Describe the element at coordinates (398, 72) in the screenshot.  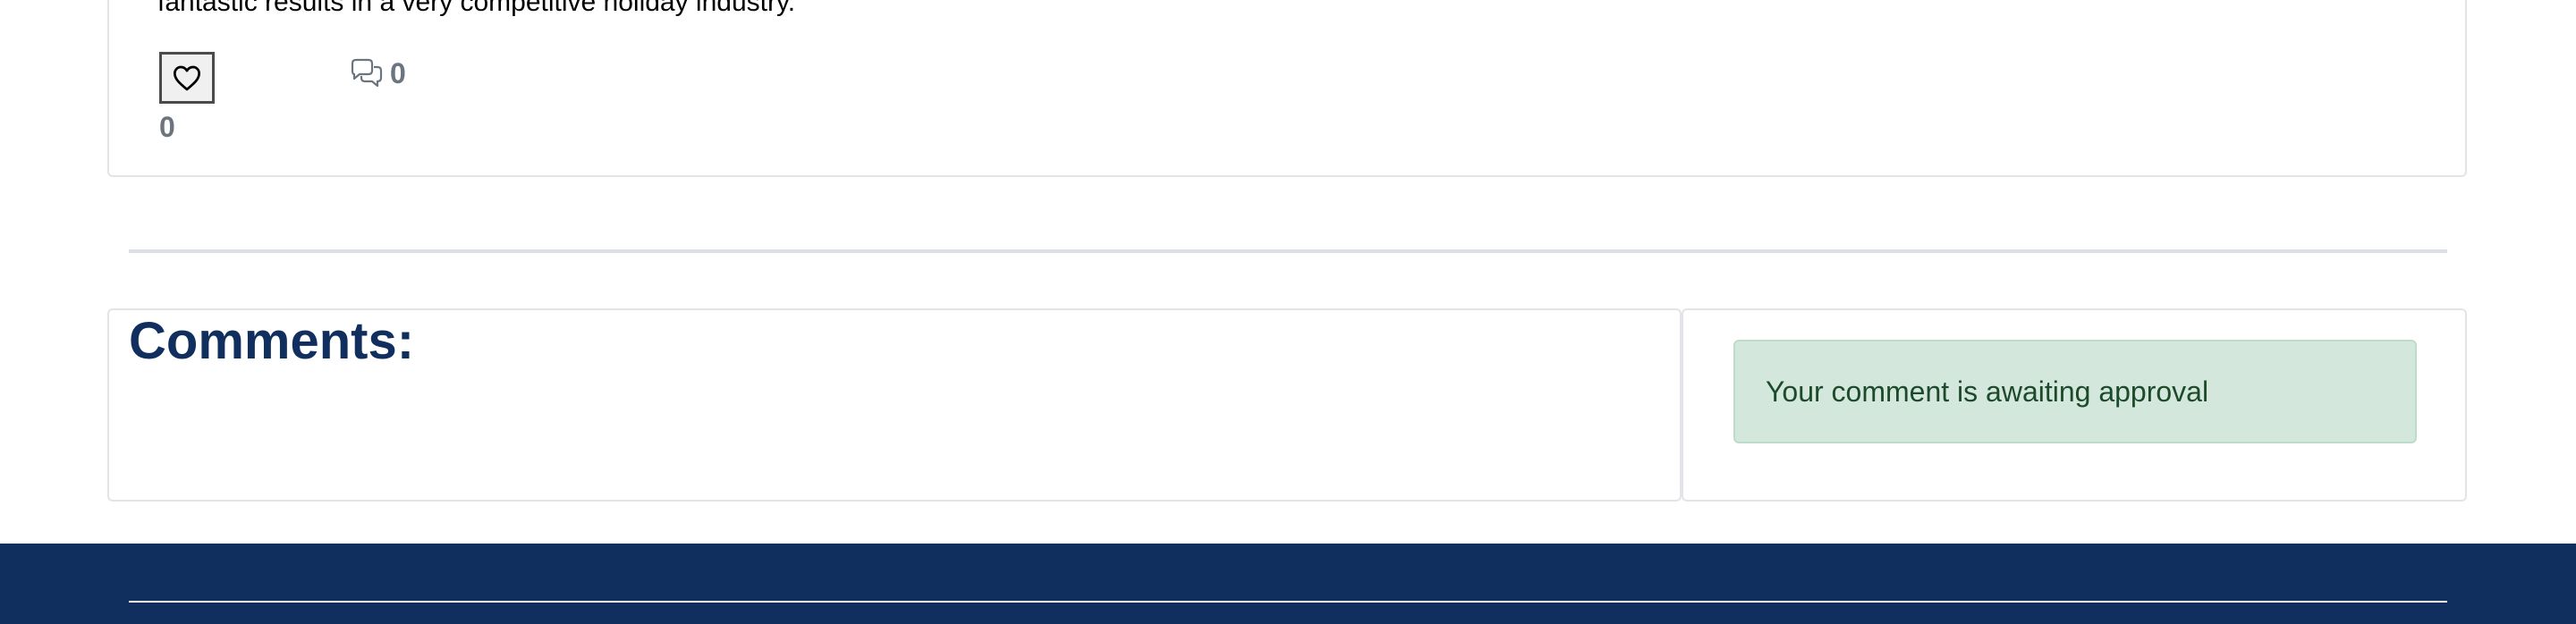
I see `comment-count-value: 0` at that location.